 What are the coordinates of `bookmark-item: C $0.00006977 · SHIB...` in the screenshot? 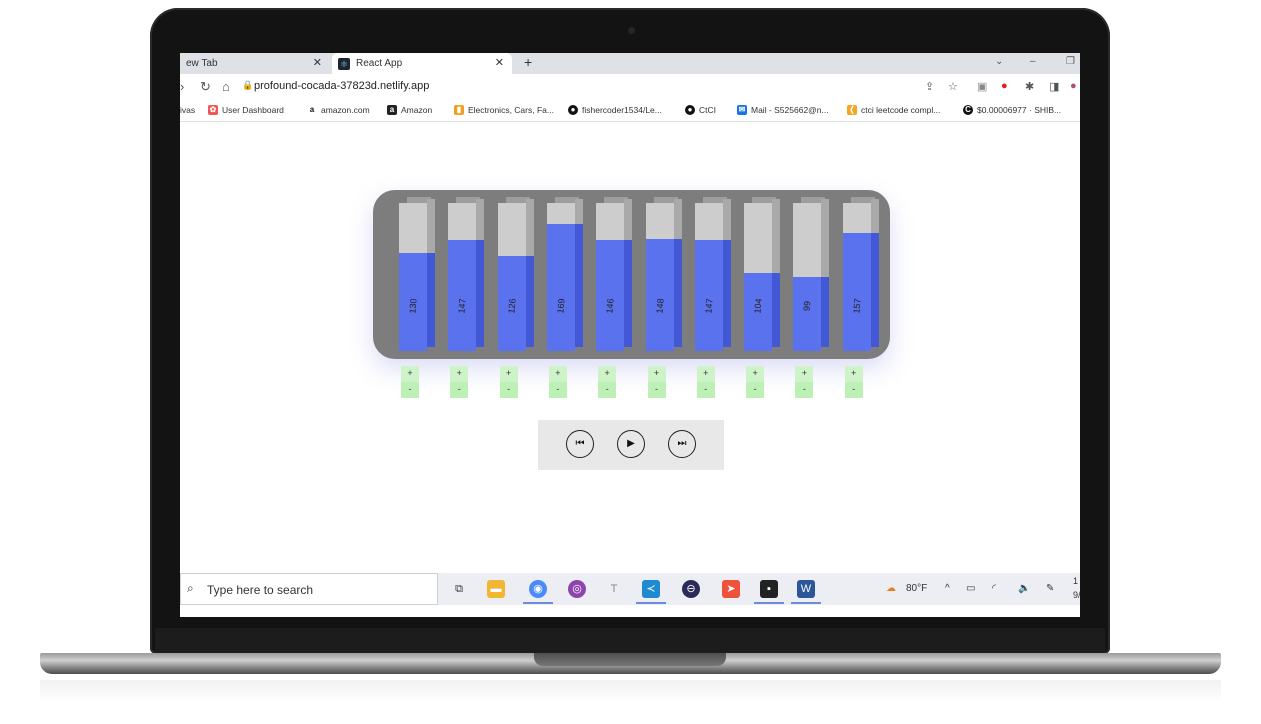 It's located at (1012, 110).